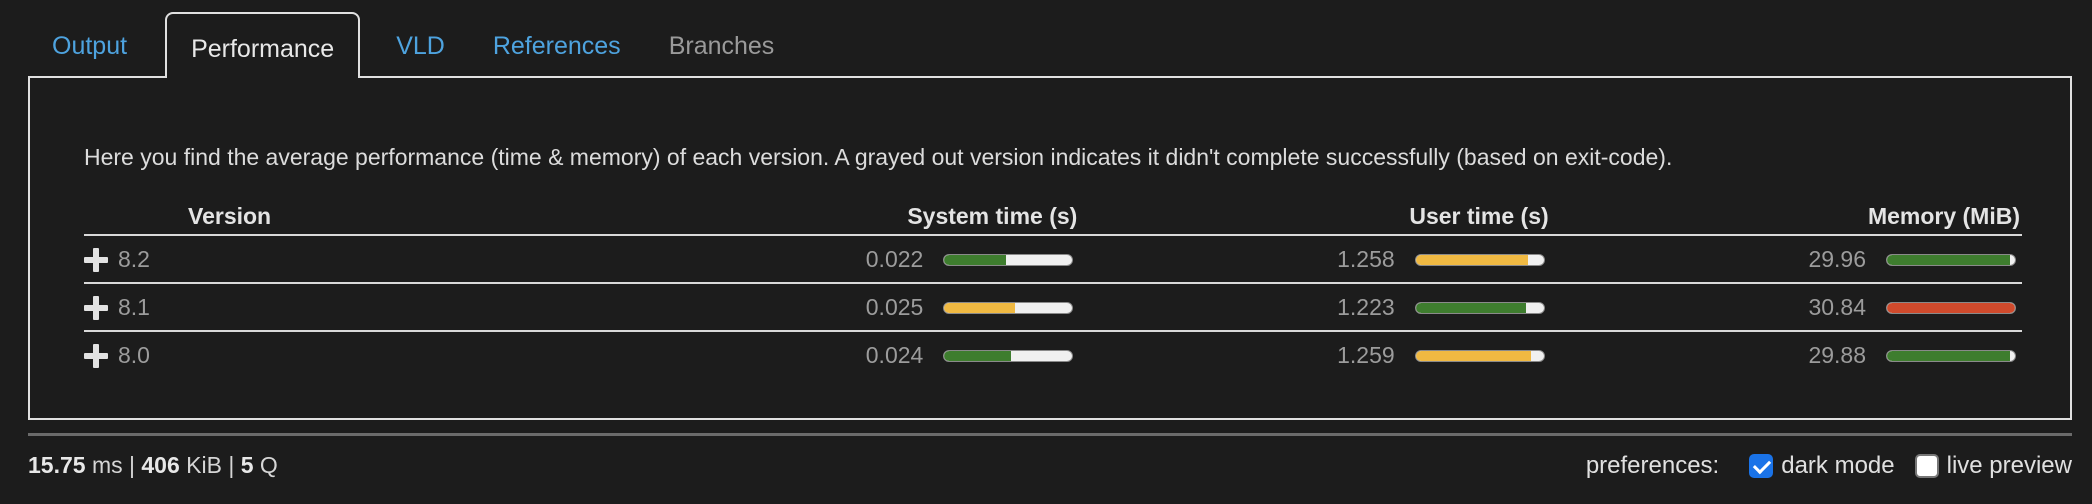  What do you see at coordinates (346, 354) in the screenshot?
I see `version-cell: 8.0` at bounding box center [346, 354].